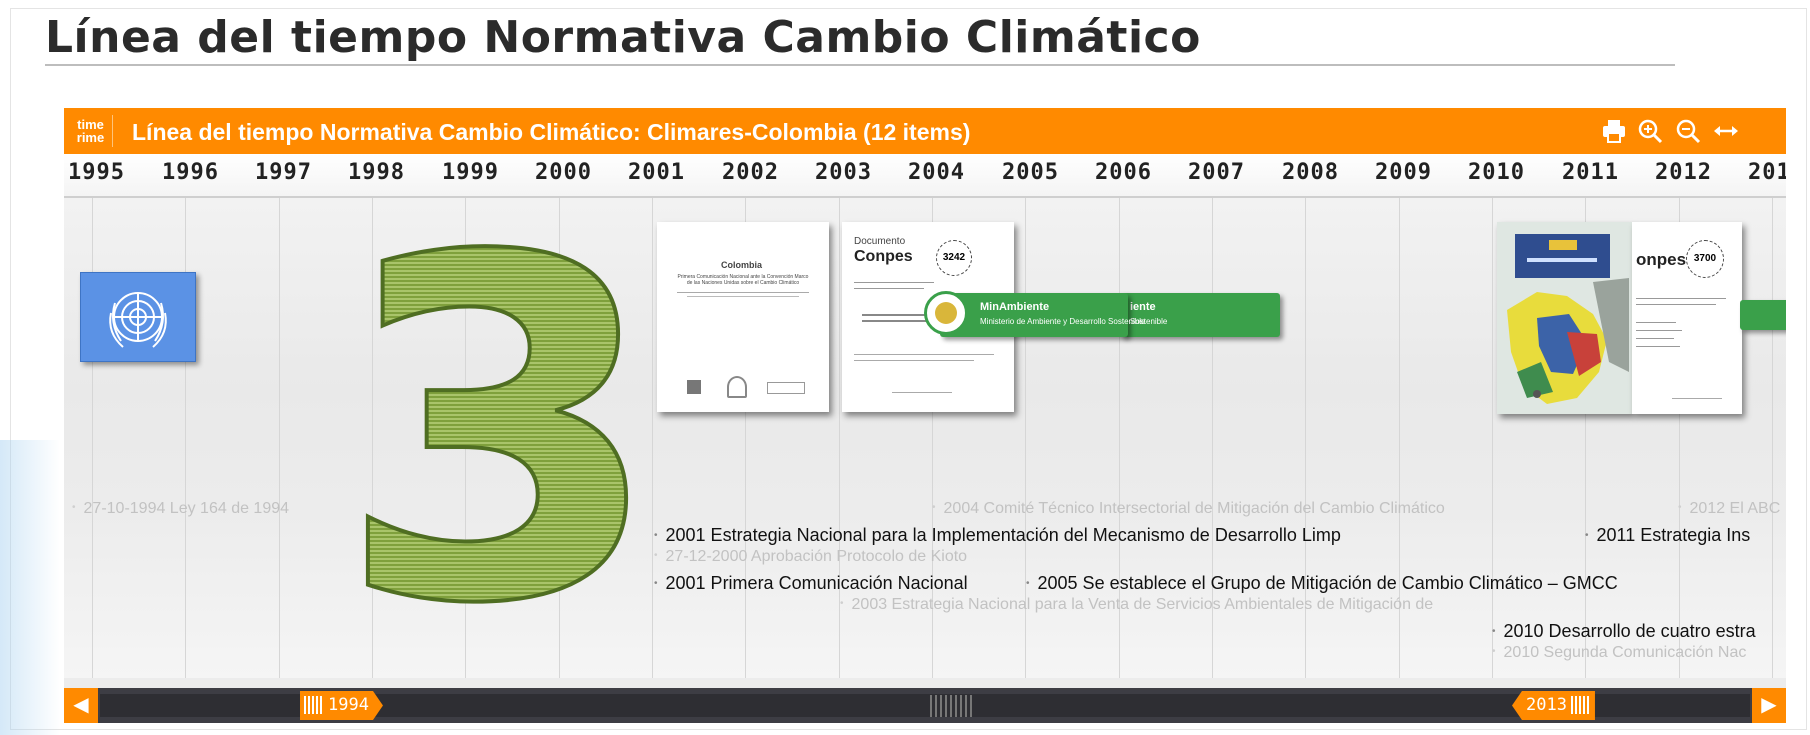 This screenshot has width=1810, height=735. Describe the element at coordinates (1683, 172) in the screenshot. I see `year-label: 2012` at that location.